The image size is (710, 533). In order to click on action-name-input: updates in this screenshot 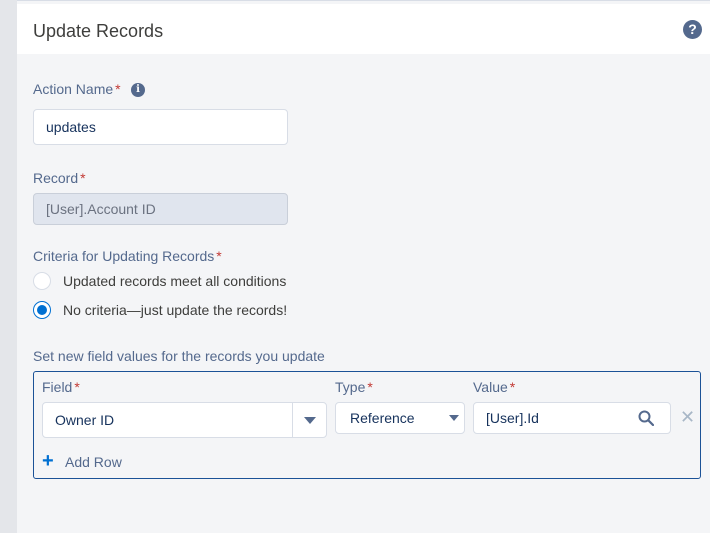, I will do `click(160, 127)`.